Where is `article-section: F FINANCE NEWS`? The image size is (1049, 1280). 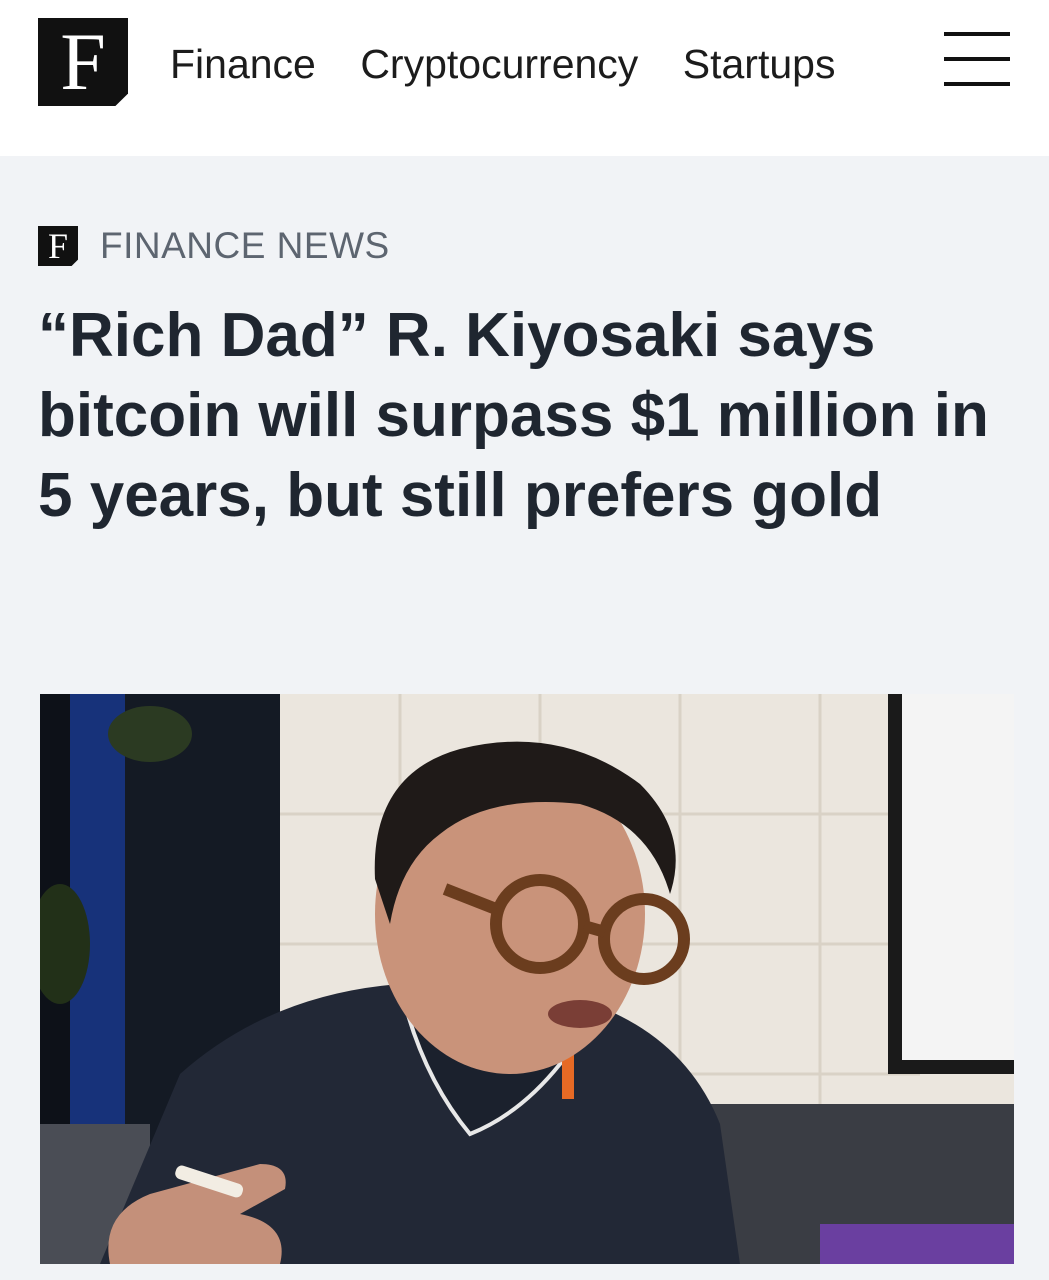 article-section: F FINANCE NEWS is located at coordinates (214, 246).